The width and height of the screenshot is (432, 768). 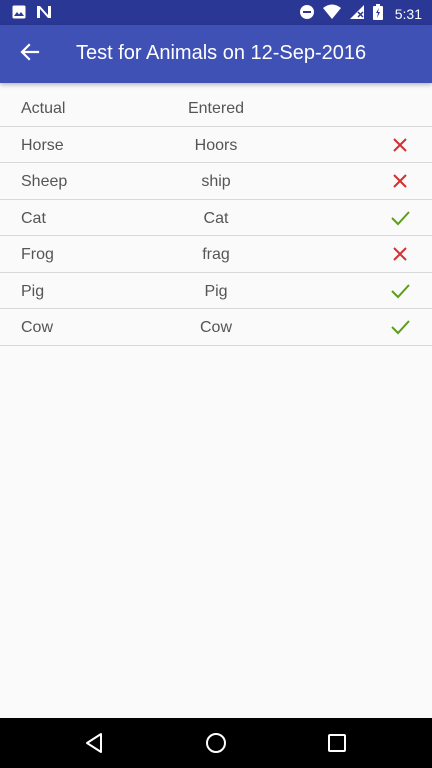 I want to click on actual-value: Pig, so click(x=33, y=291).